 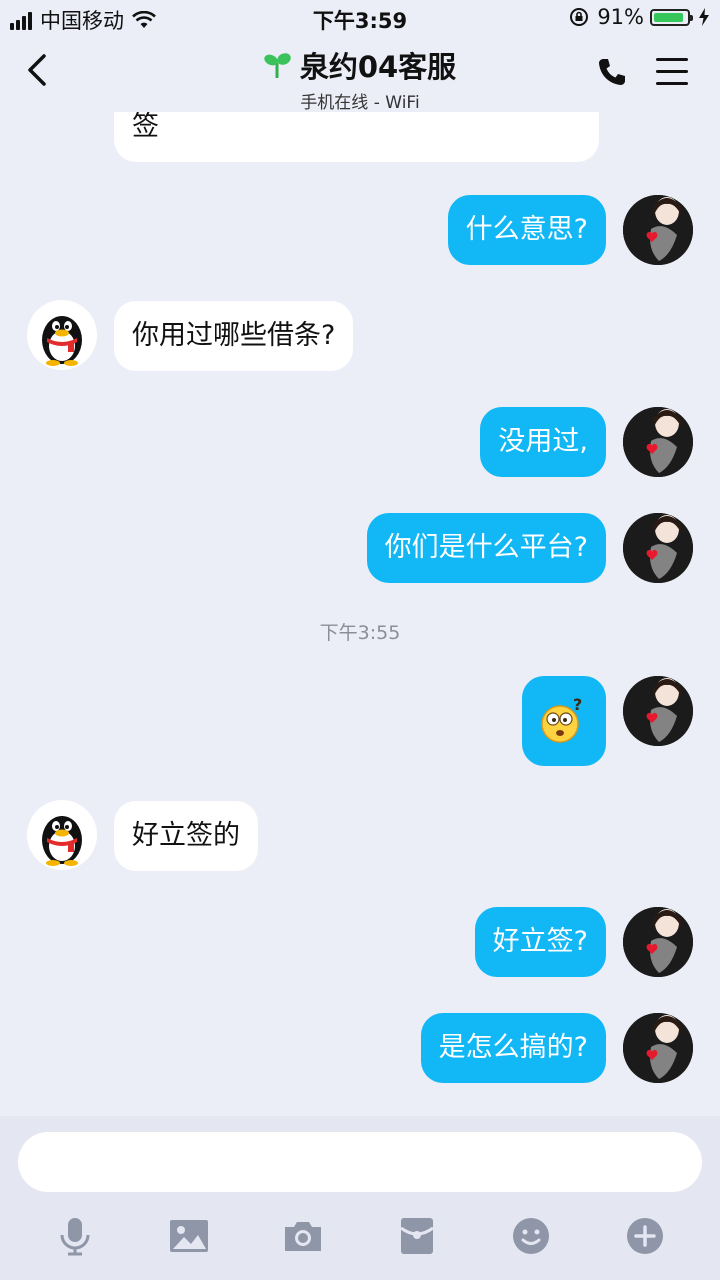 I want to click on camera-icon, so click(x=303, y=1236).